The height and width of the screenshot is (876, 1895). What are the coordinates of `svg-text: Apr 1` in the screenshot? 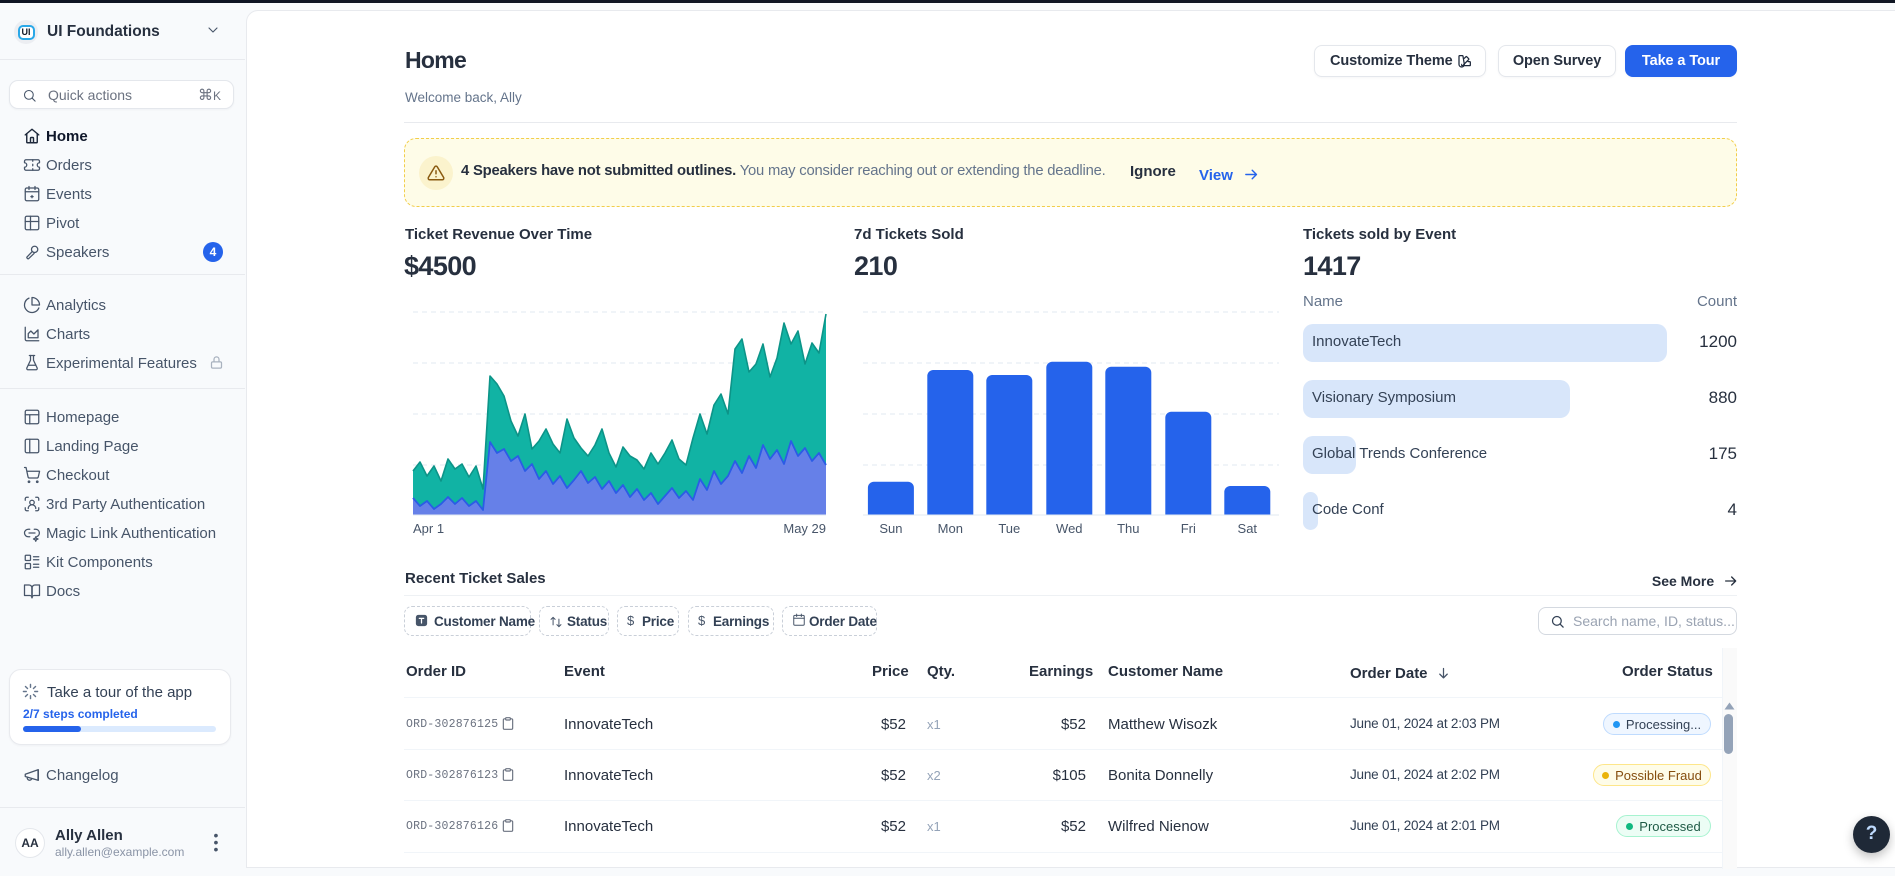 It's located at (428, 528).